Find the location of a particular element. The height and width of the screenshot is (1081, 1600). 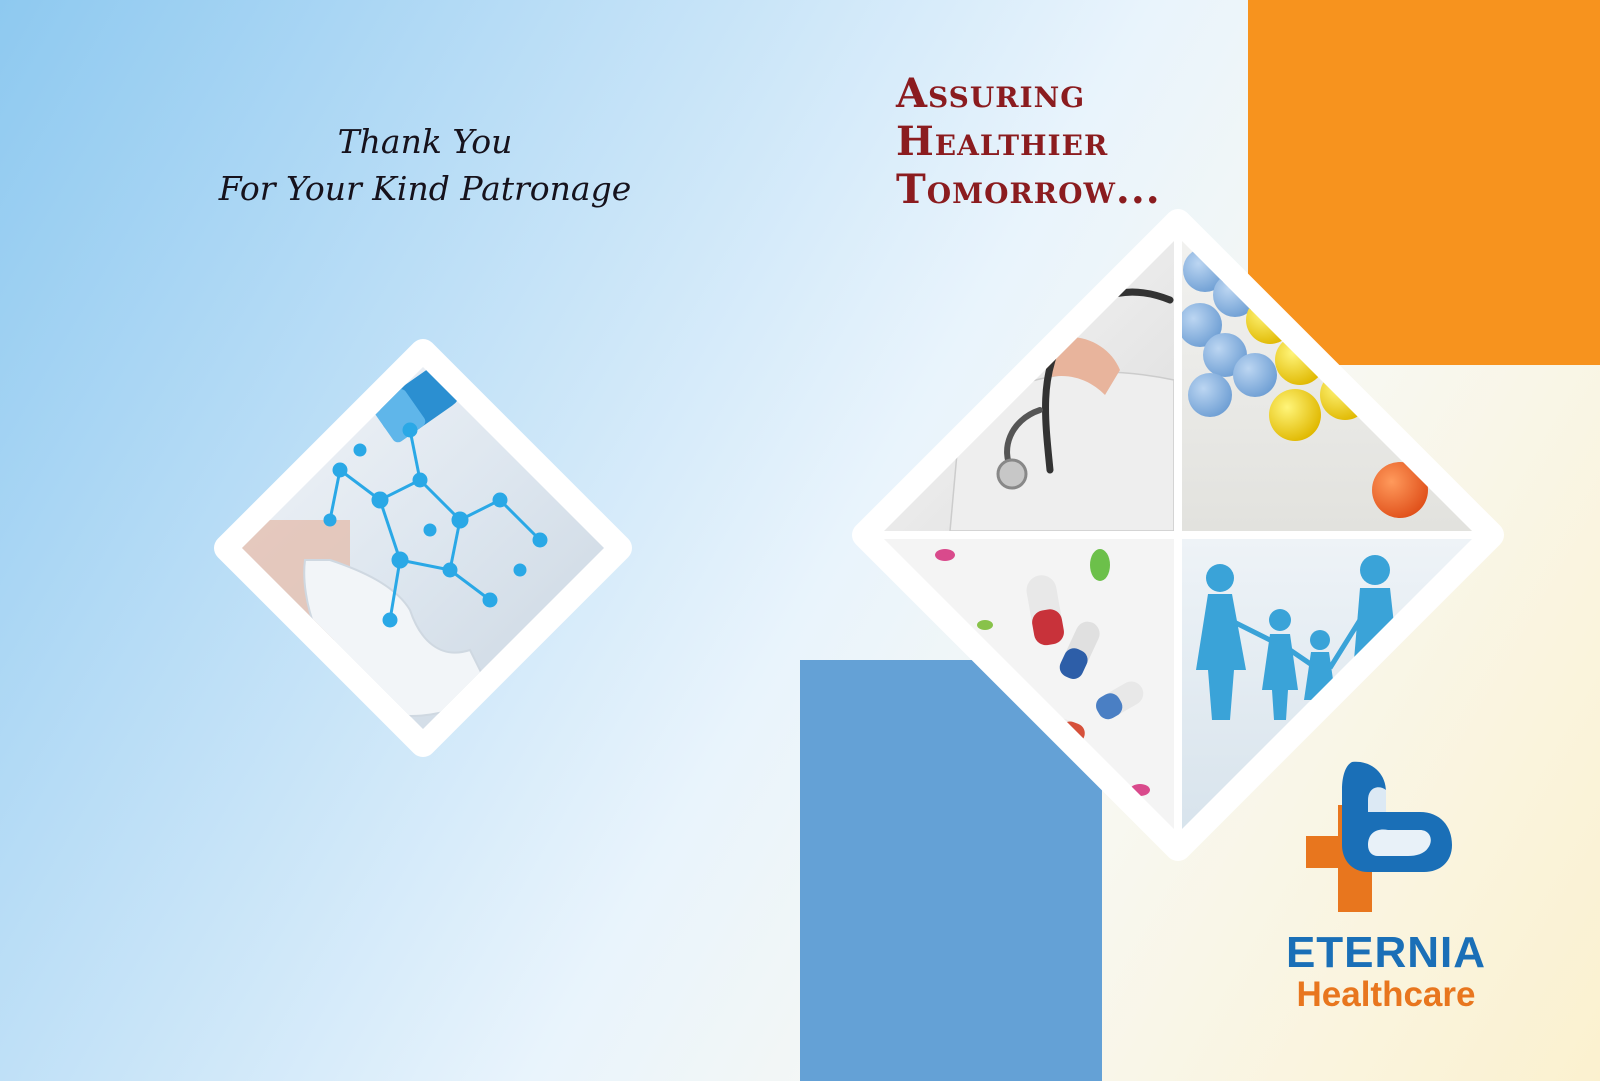

logo-brand-name: ETERNIA is located at coordinates (1386, 952).